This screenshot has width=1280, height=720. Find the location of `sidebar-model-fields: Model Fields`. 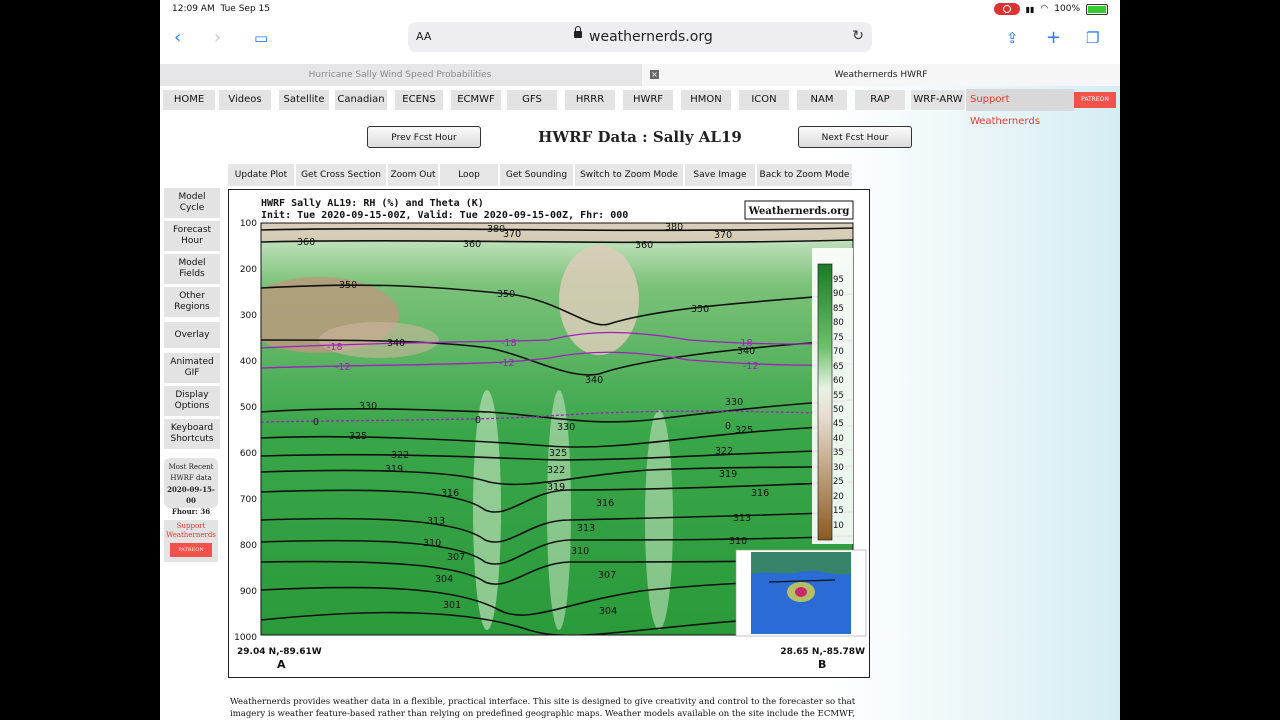

sidebar-model-fields: Model Fields is located at coordinates (192, 269).